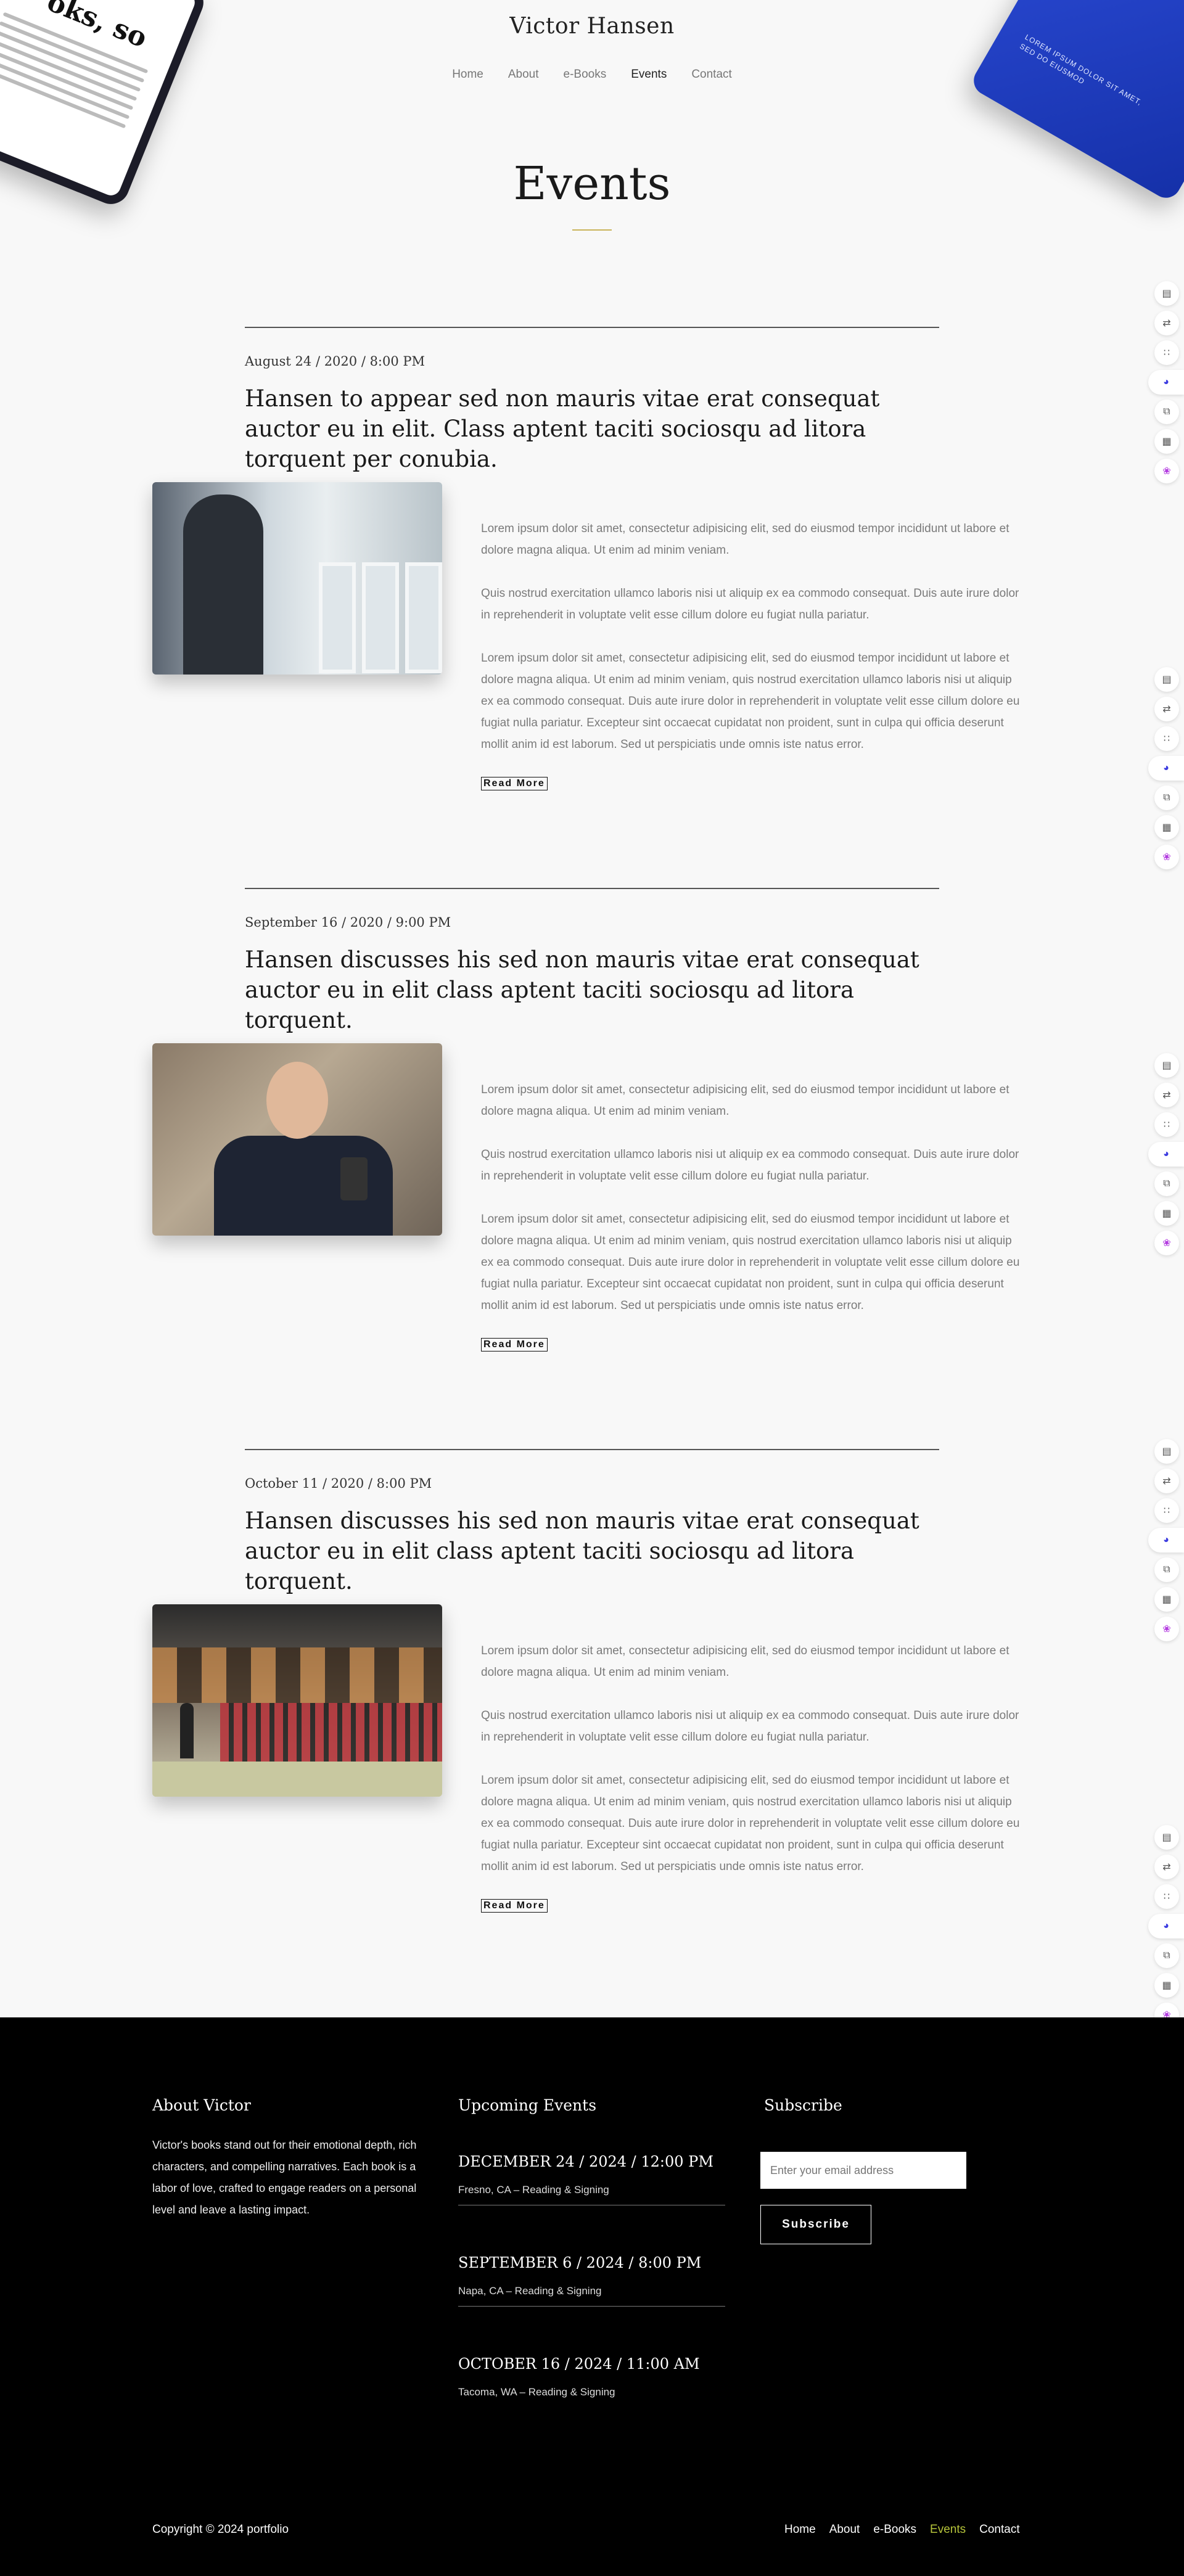  Describe the element at coordinates (800, 2530) in the screenshot. I see `footer-link-home: Home` at that location.